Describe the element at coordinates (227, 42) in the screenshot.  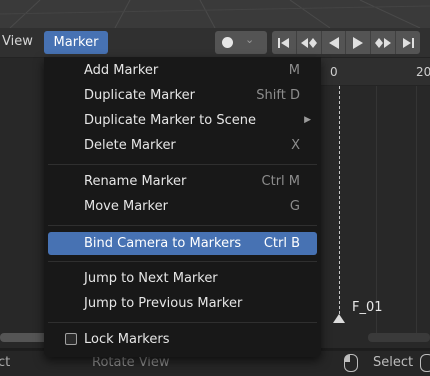
I see `record-dot-icon` at that location.